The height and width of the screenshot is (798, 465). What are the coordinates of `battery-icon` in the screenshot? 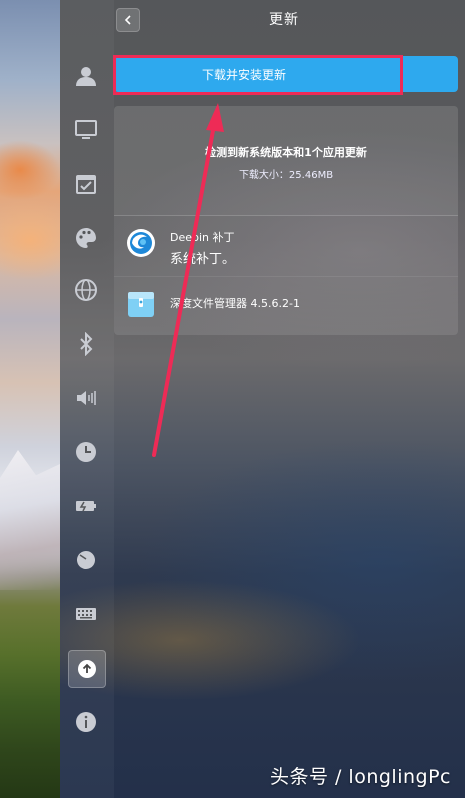 It's located at (86, 506).